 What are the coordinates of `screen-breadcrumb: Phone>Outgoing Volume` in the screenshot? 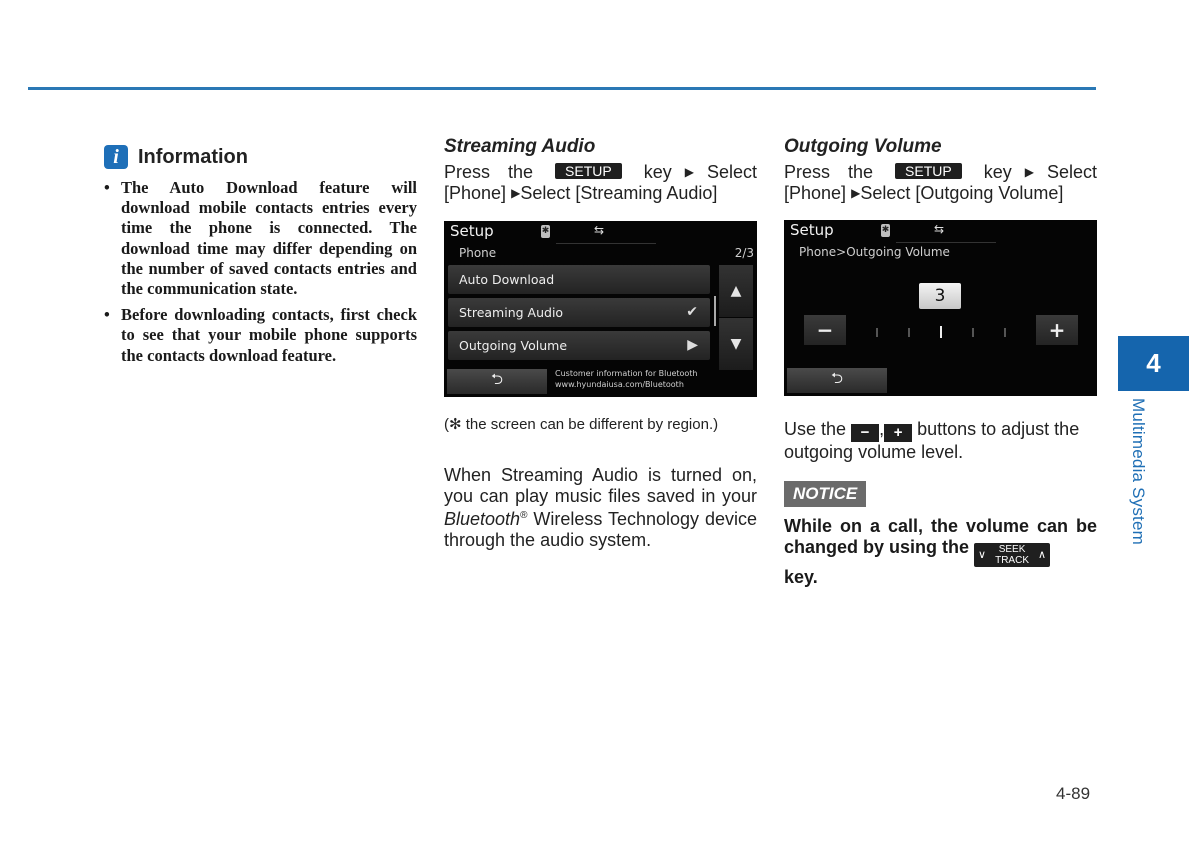 It's located at (874, 252).